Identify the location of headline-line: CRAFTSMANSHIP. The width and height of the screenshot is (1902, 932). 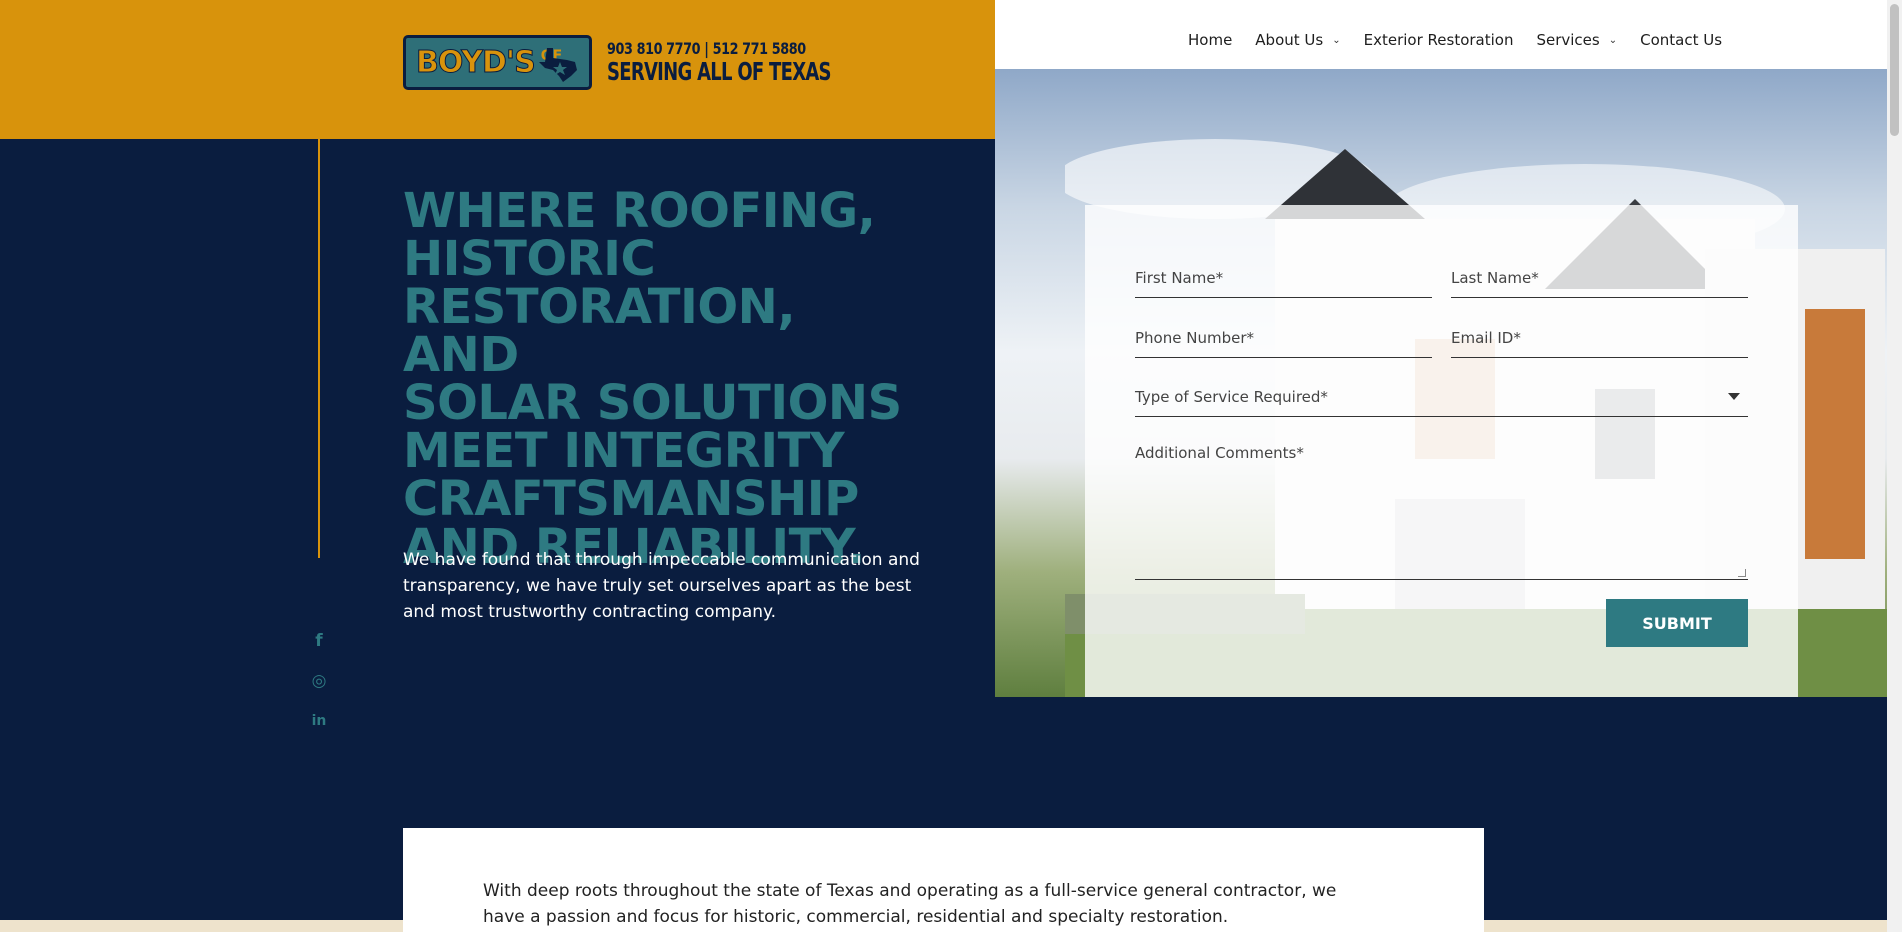
(631, 499).